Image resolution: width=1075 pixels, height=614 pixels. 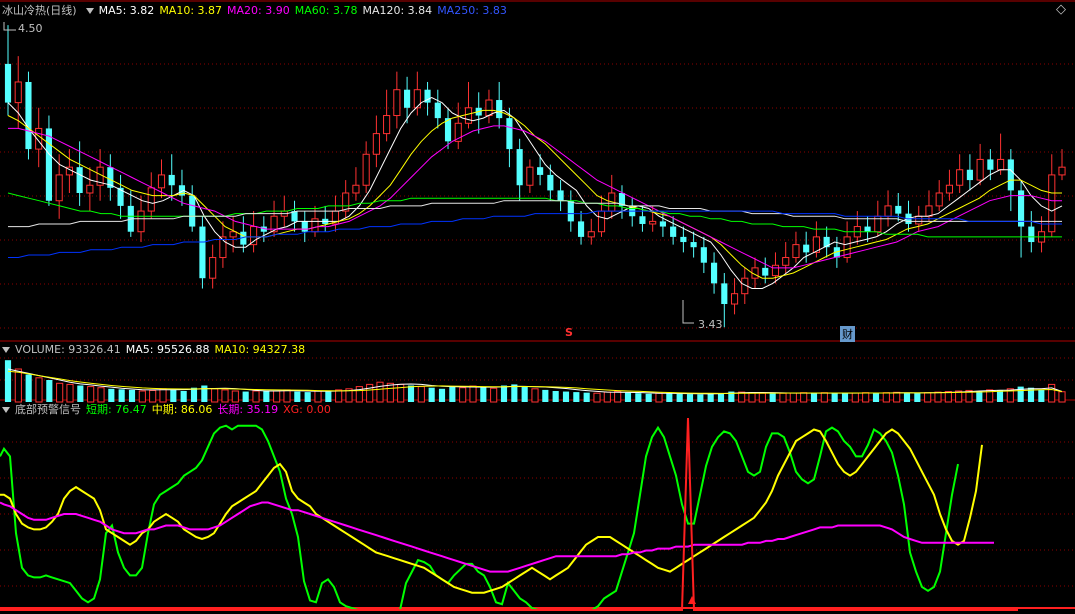 What do you see at coordinates (307, 409) in the screenshot?
I see `xg-label: XG: 0.00` at bounding box center [307, 409].